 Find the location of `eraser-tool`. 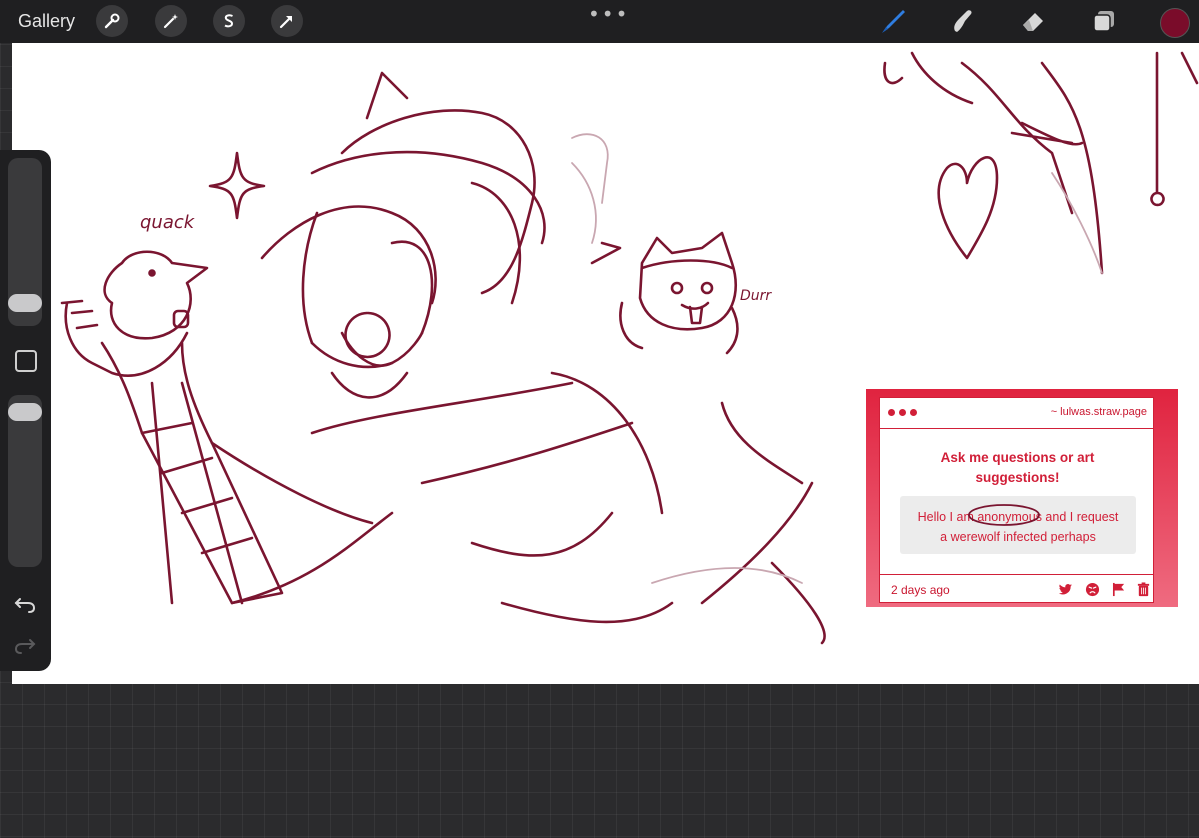

eraser-tool is located at coordinates (1033, 21).